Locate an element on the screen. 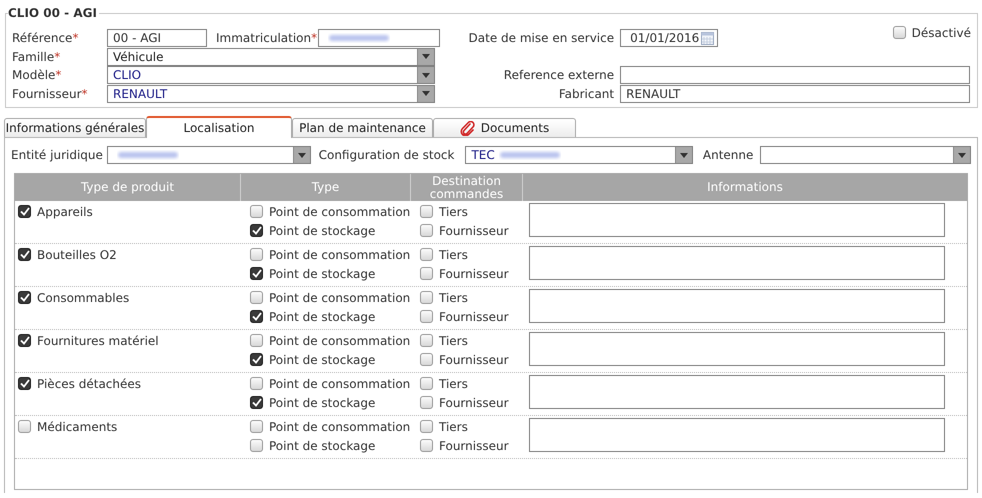 The width and height of the screenshot is (982, 498). field-value: CLIO is located at coordinates (127, 75).